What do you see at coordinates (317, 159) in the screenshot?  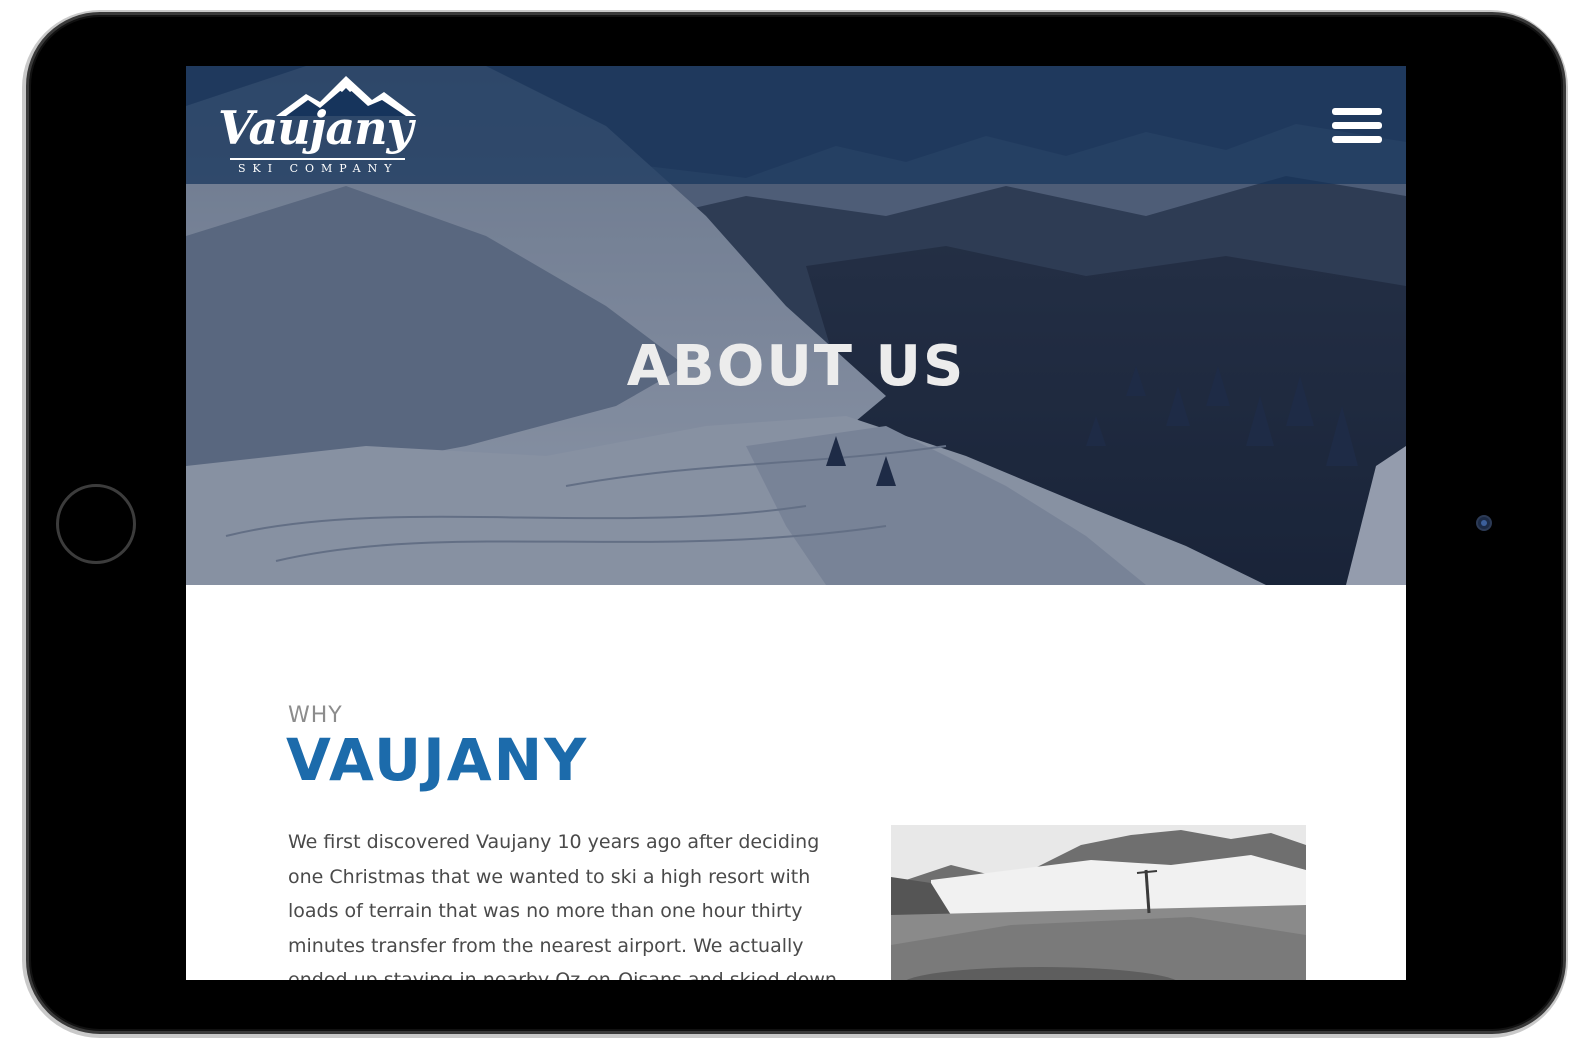 I see `logo-divider` at bounding box center [317, 159].